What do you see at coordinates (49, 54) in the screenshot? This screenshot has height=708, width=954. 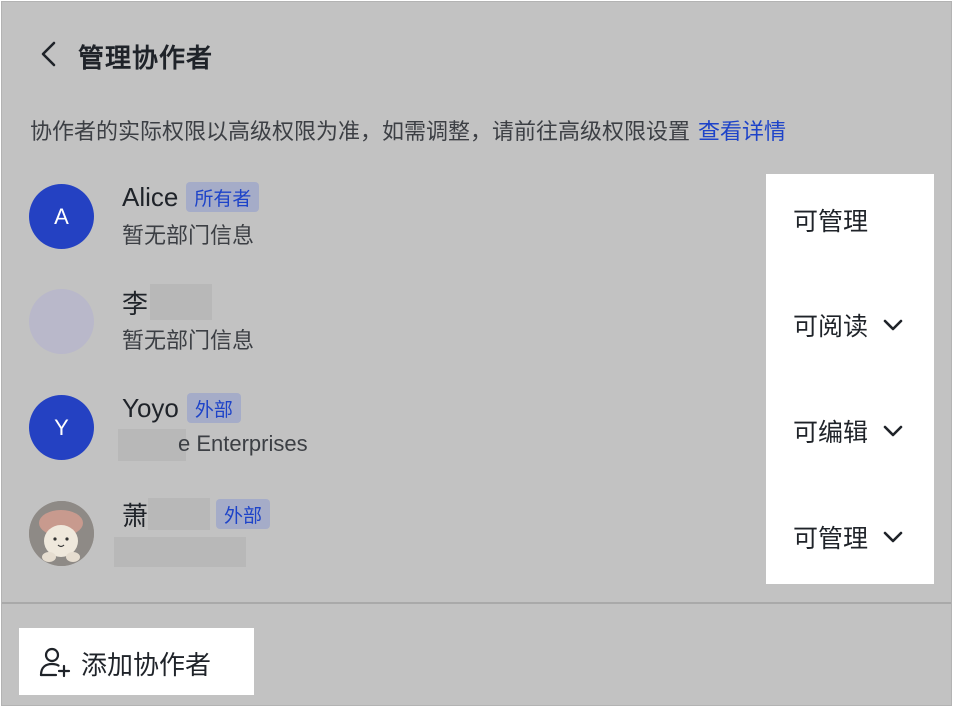 I see `chevron-left-icon` at bounding box center [49, 54].